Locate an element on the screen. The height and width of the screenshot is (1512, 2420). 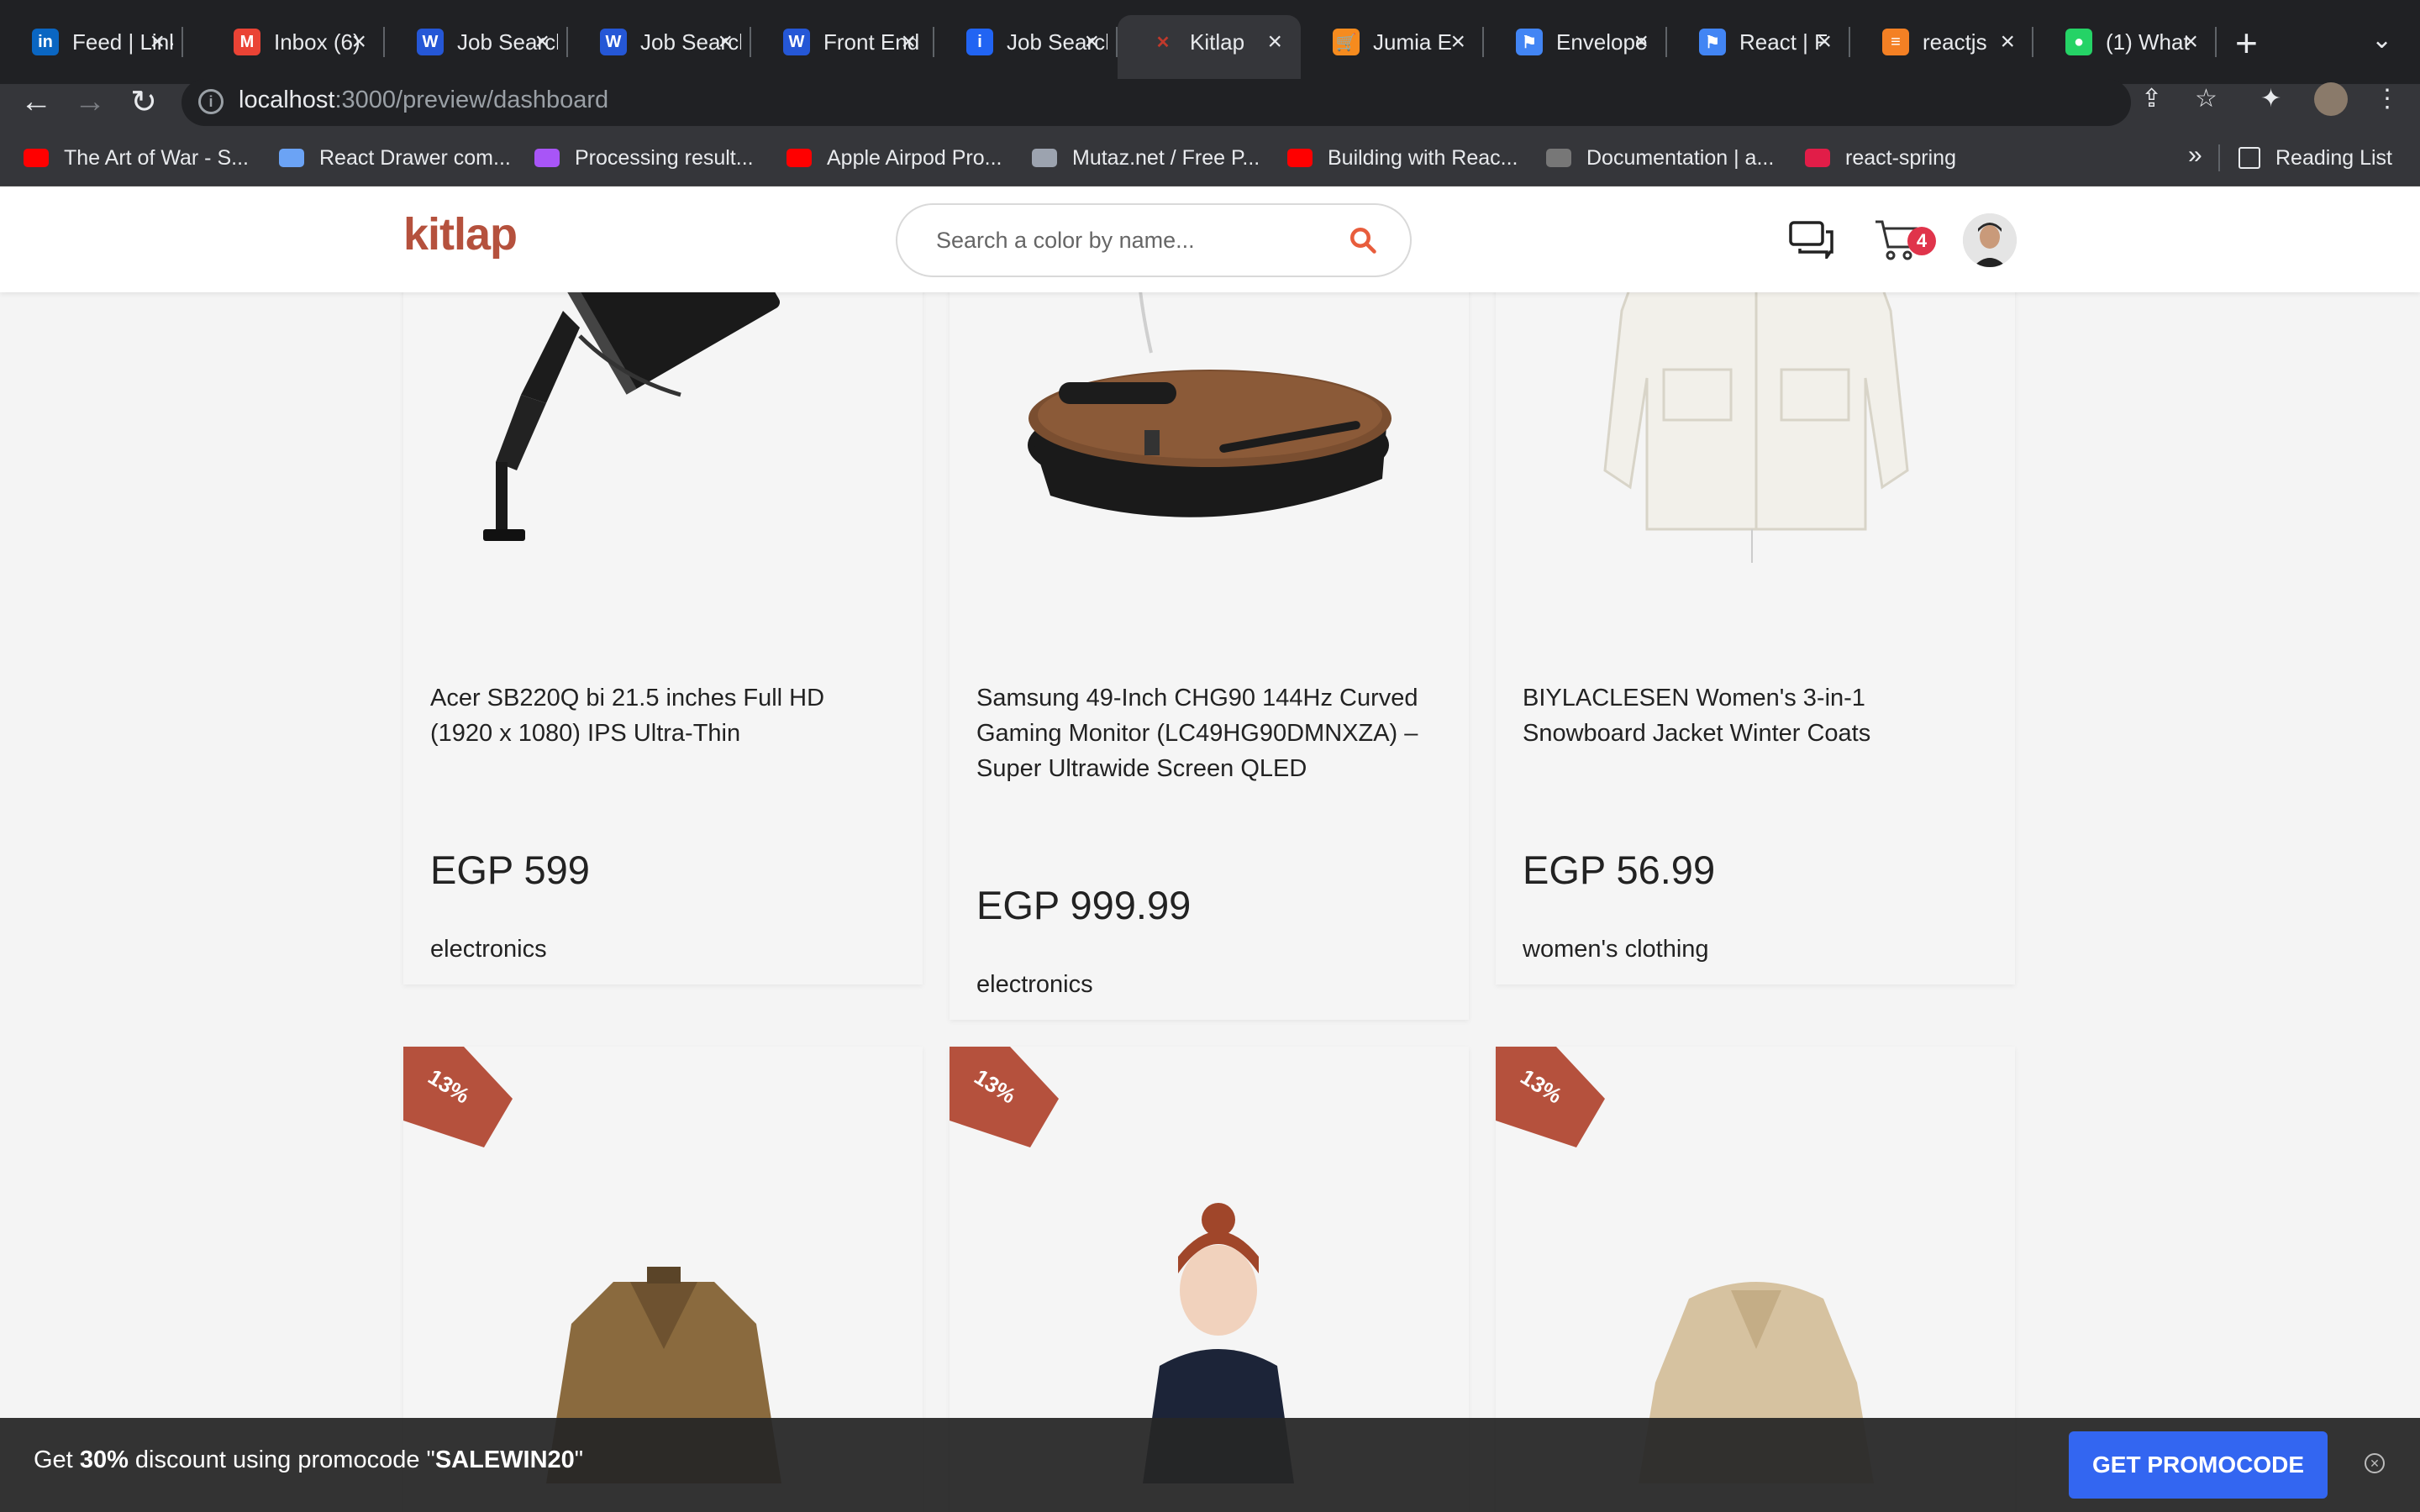
reload-icon: ↻ is located at coordinates (144, 102).